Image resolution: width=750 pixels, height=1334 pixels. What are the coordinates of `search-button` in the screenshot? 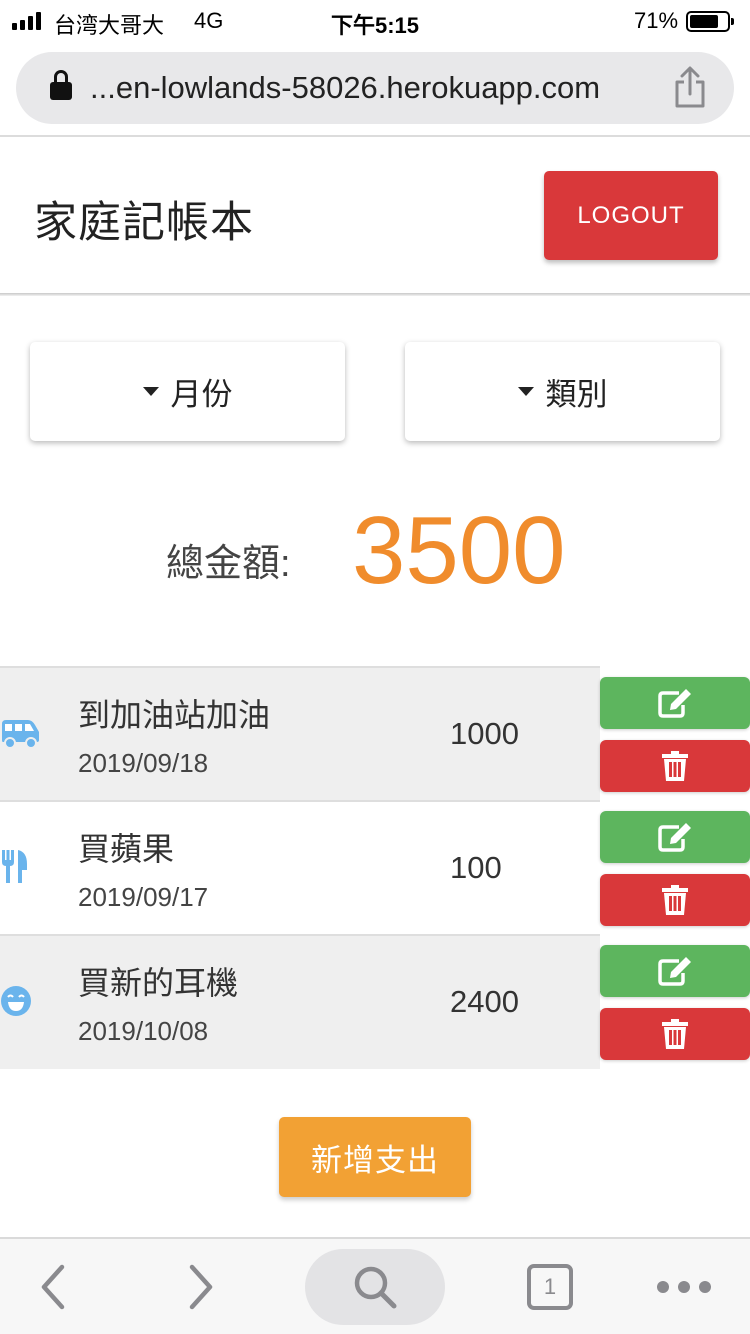 It's located at (375, 1287).